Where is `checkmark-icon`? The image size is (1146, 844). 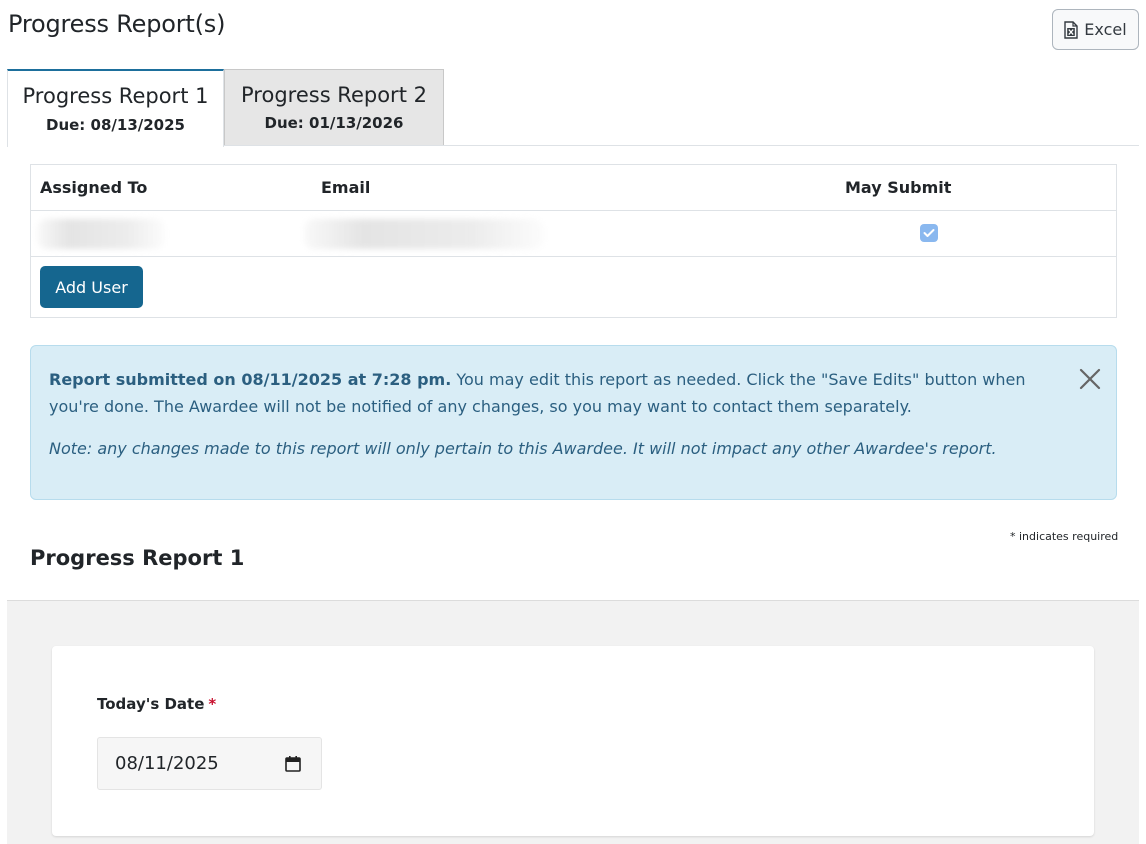
checkmark-icon is located at coordinates (929, 233).